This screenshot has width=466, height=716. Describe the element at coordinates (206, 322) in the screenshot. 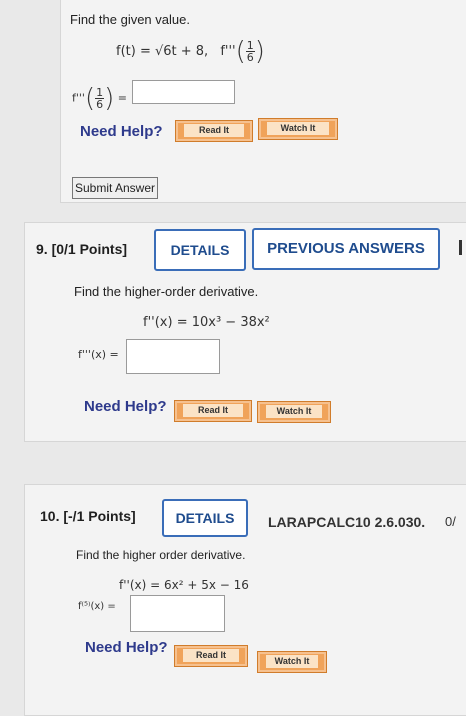

I see `given-derivative: f''(x) = 10x³ − 38x²` at that location.